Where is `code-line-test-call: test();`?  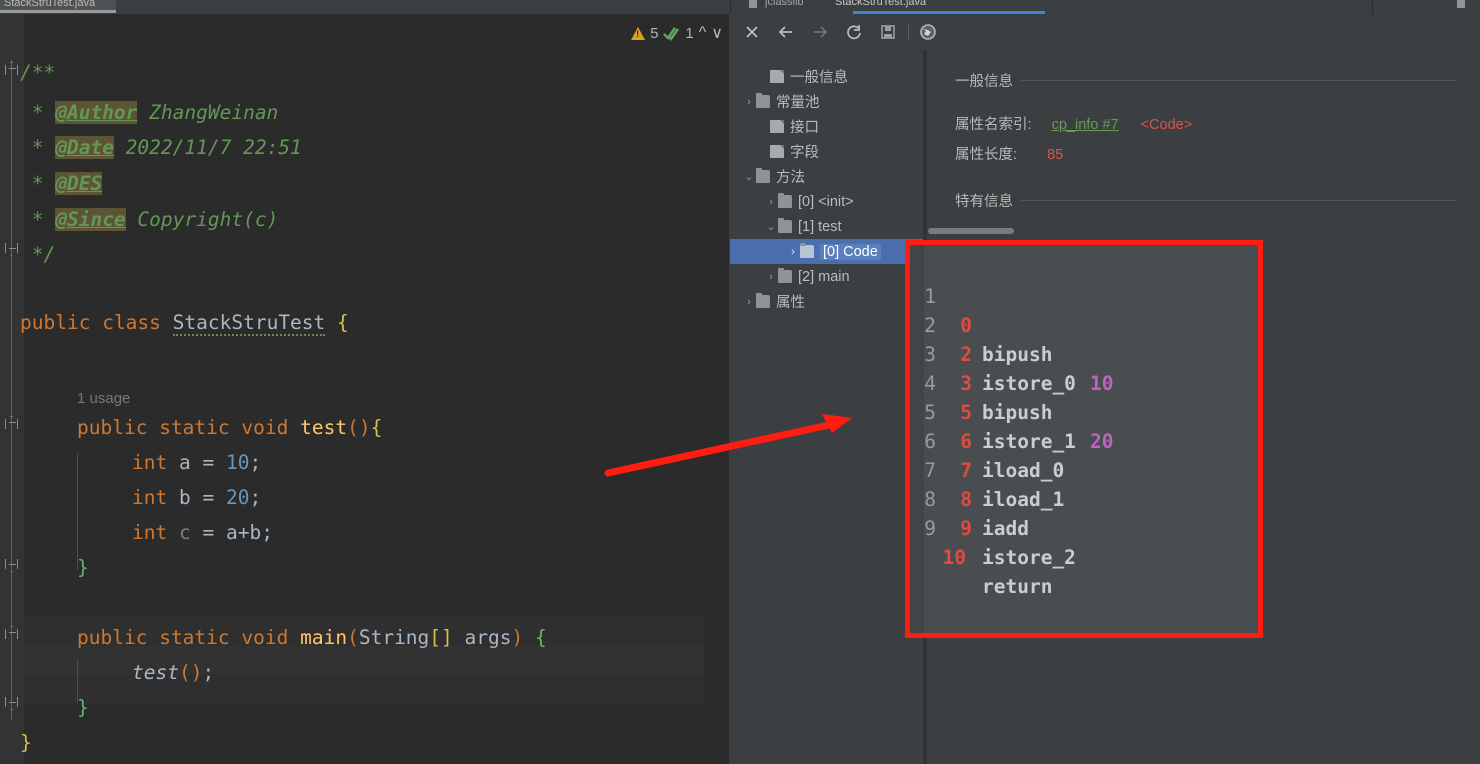 code-line-test-call: test(); is located at coordinates (173, 672).